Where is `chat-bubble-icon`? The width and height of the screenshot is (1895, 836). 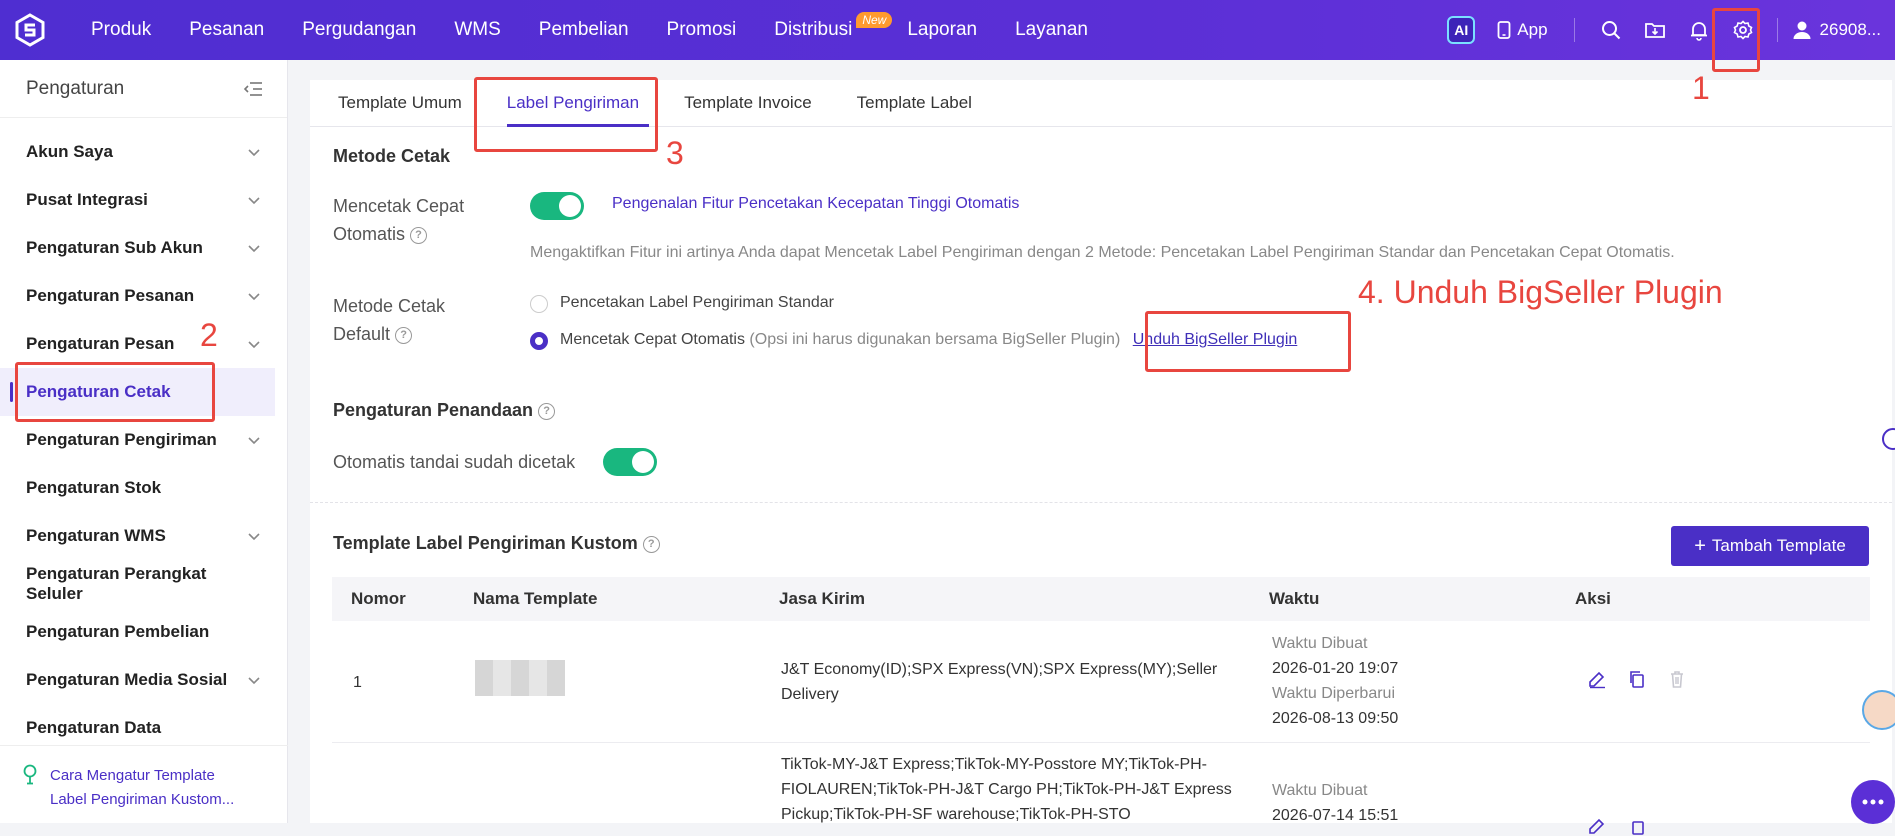 chat-bubble-icon is located at coordinates (1873, 802).